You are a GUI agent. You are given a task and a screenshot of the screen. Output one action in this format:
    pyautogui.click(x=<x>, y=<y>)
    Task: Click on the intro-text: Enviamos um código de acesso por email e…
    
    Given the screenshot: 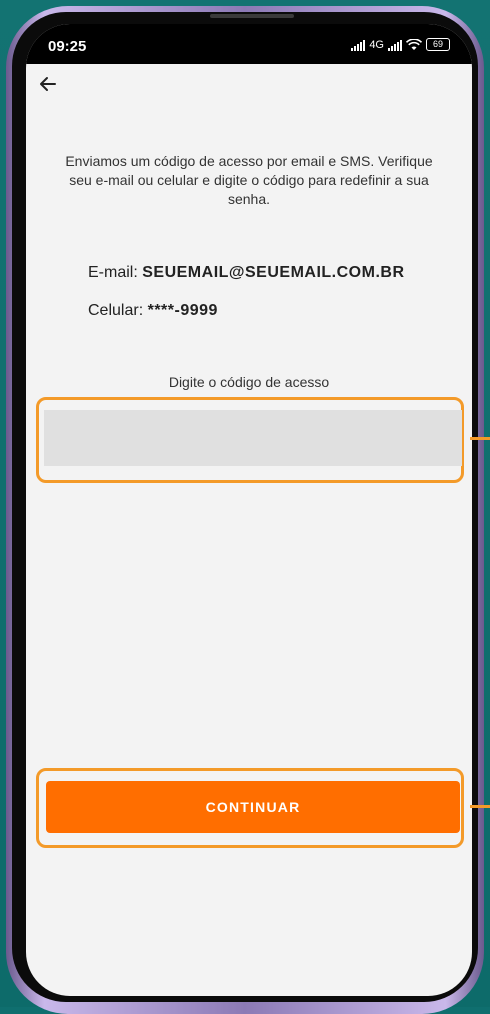 What is the action you would take?
    pyautogui.click(x=249, y=180)
    